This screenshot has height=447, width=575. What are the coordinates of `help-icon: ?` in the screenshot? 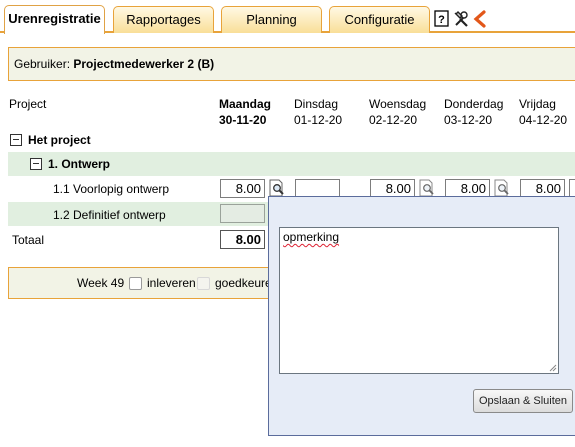 It's located at (442, 19).